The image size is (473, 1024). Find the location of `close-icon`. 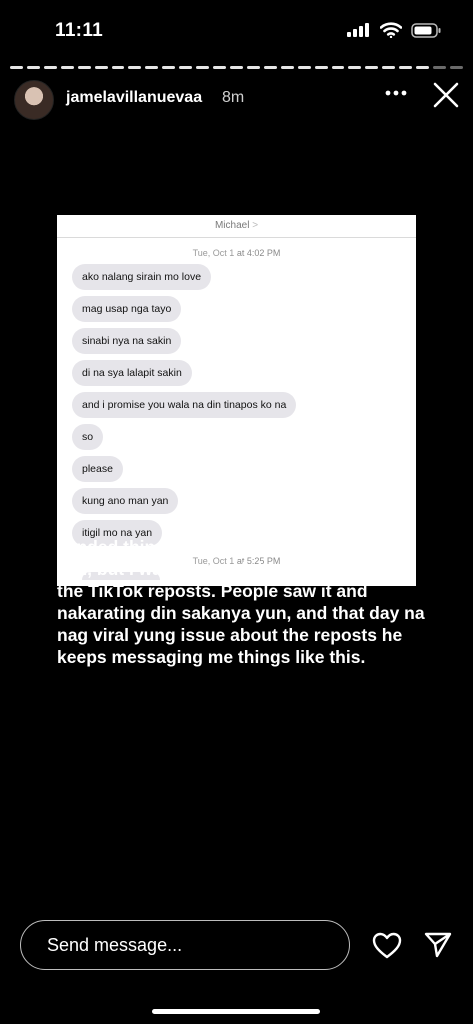

close-icon is located at coordinates (446, 95).